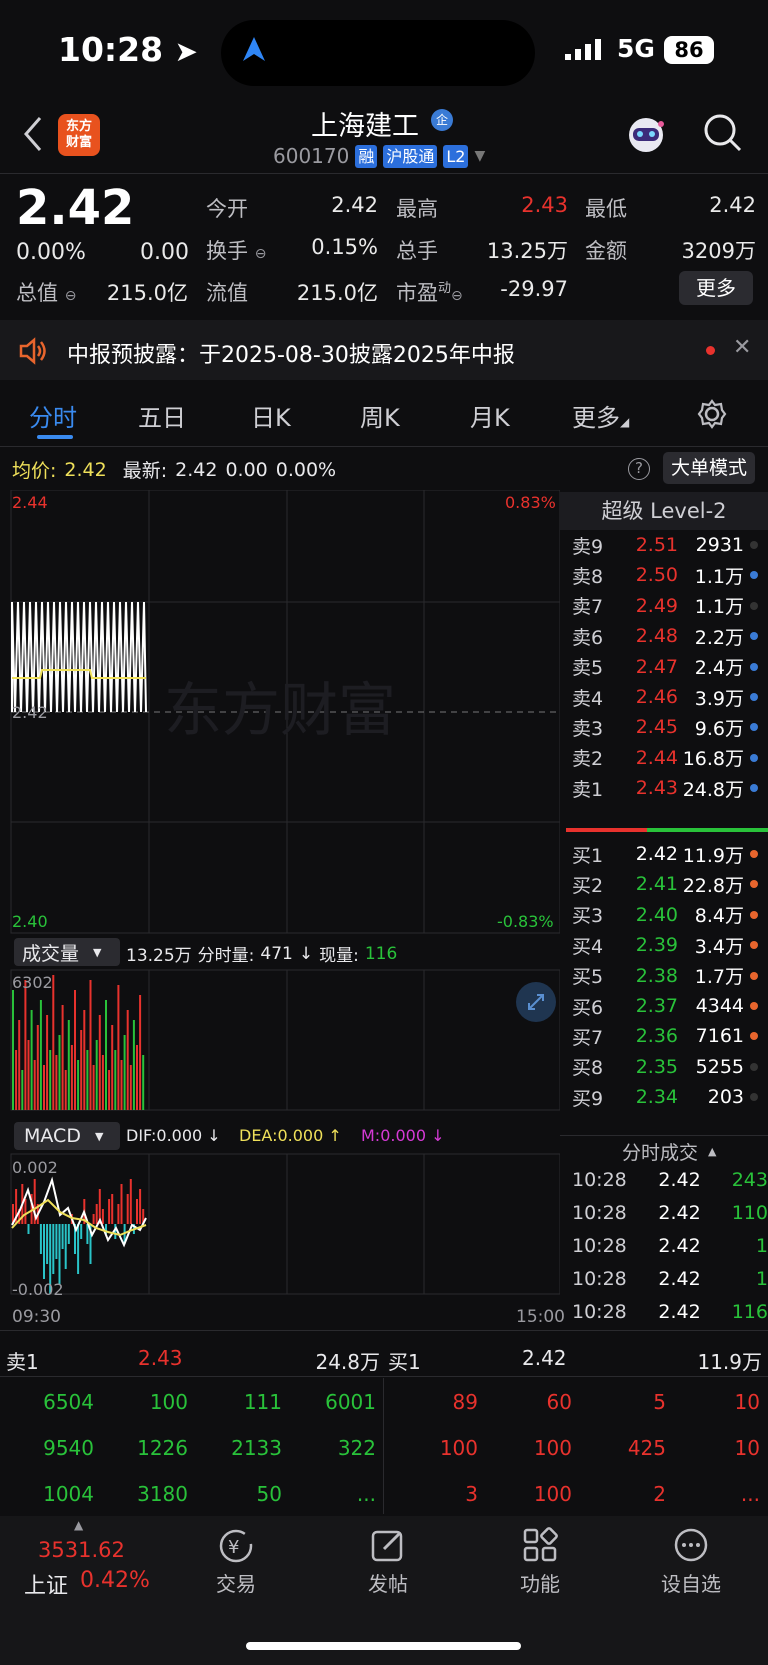 This screenshot has height=1665, width=768. Describe the element at coordinates (656, 757) in the screenshot. I see `ask-price: 2.44` at that location.